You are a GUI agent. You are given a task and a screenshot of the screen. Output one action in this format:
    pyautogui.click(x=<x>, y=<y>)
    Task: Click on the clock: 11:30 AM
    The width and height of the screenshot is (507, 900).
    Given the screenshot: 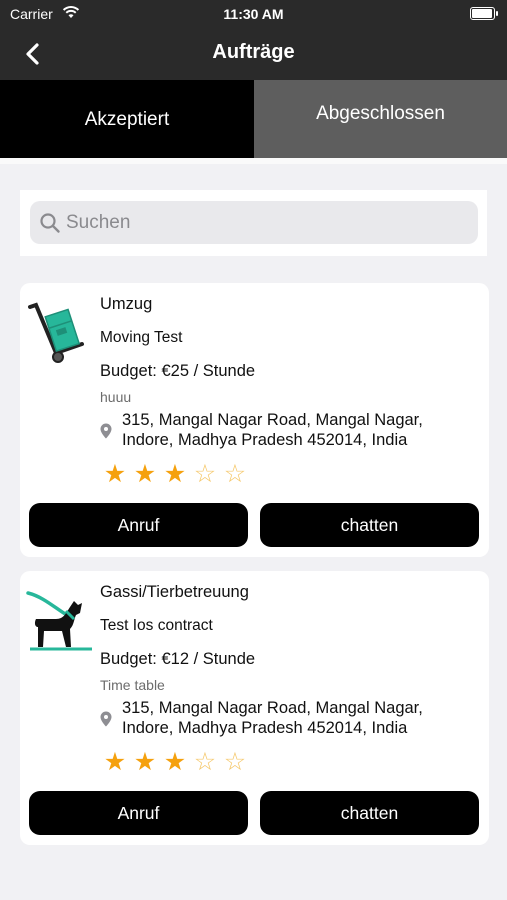 What is the action you would take?
    pyautogui.click(x=253, y=14)
    